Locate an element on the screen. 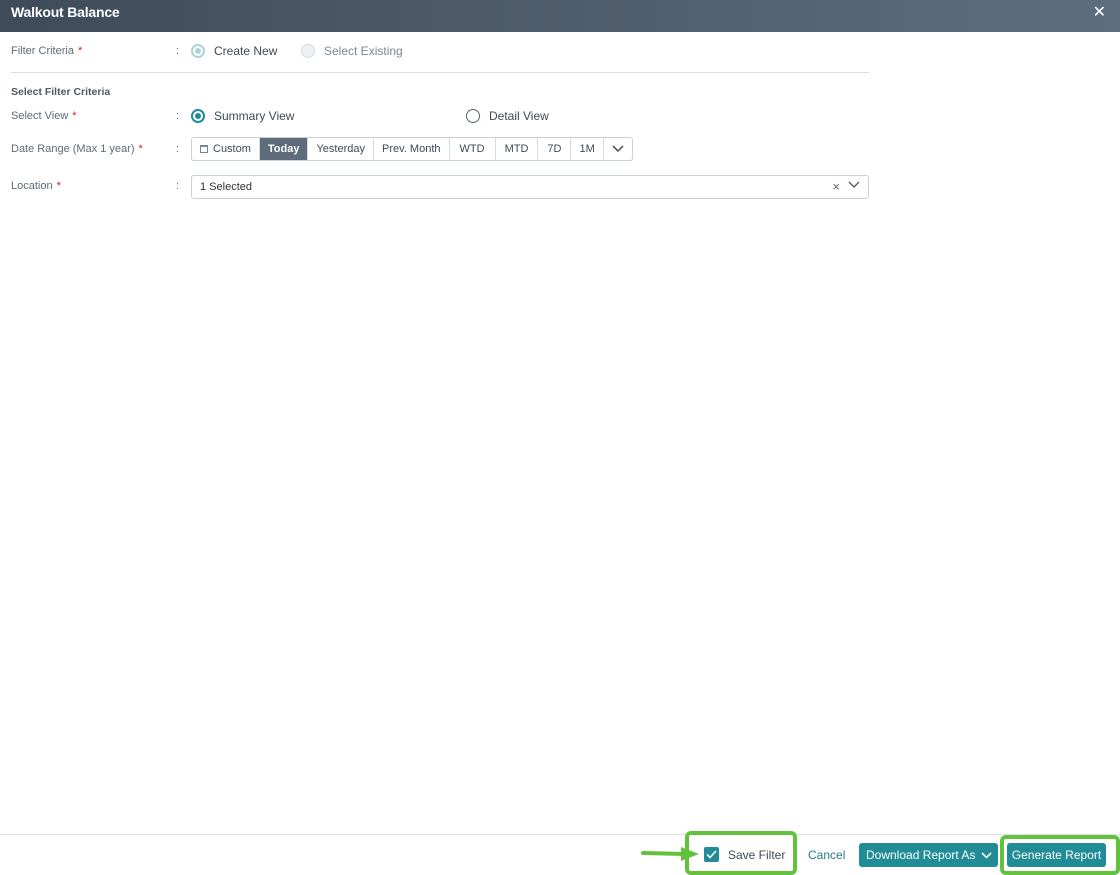 The height and width of the screenshot is (875, 1120). date-range-label-text: Date Range (Max 1 year) is located at coordinates (73, 149).